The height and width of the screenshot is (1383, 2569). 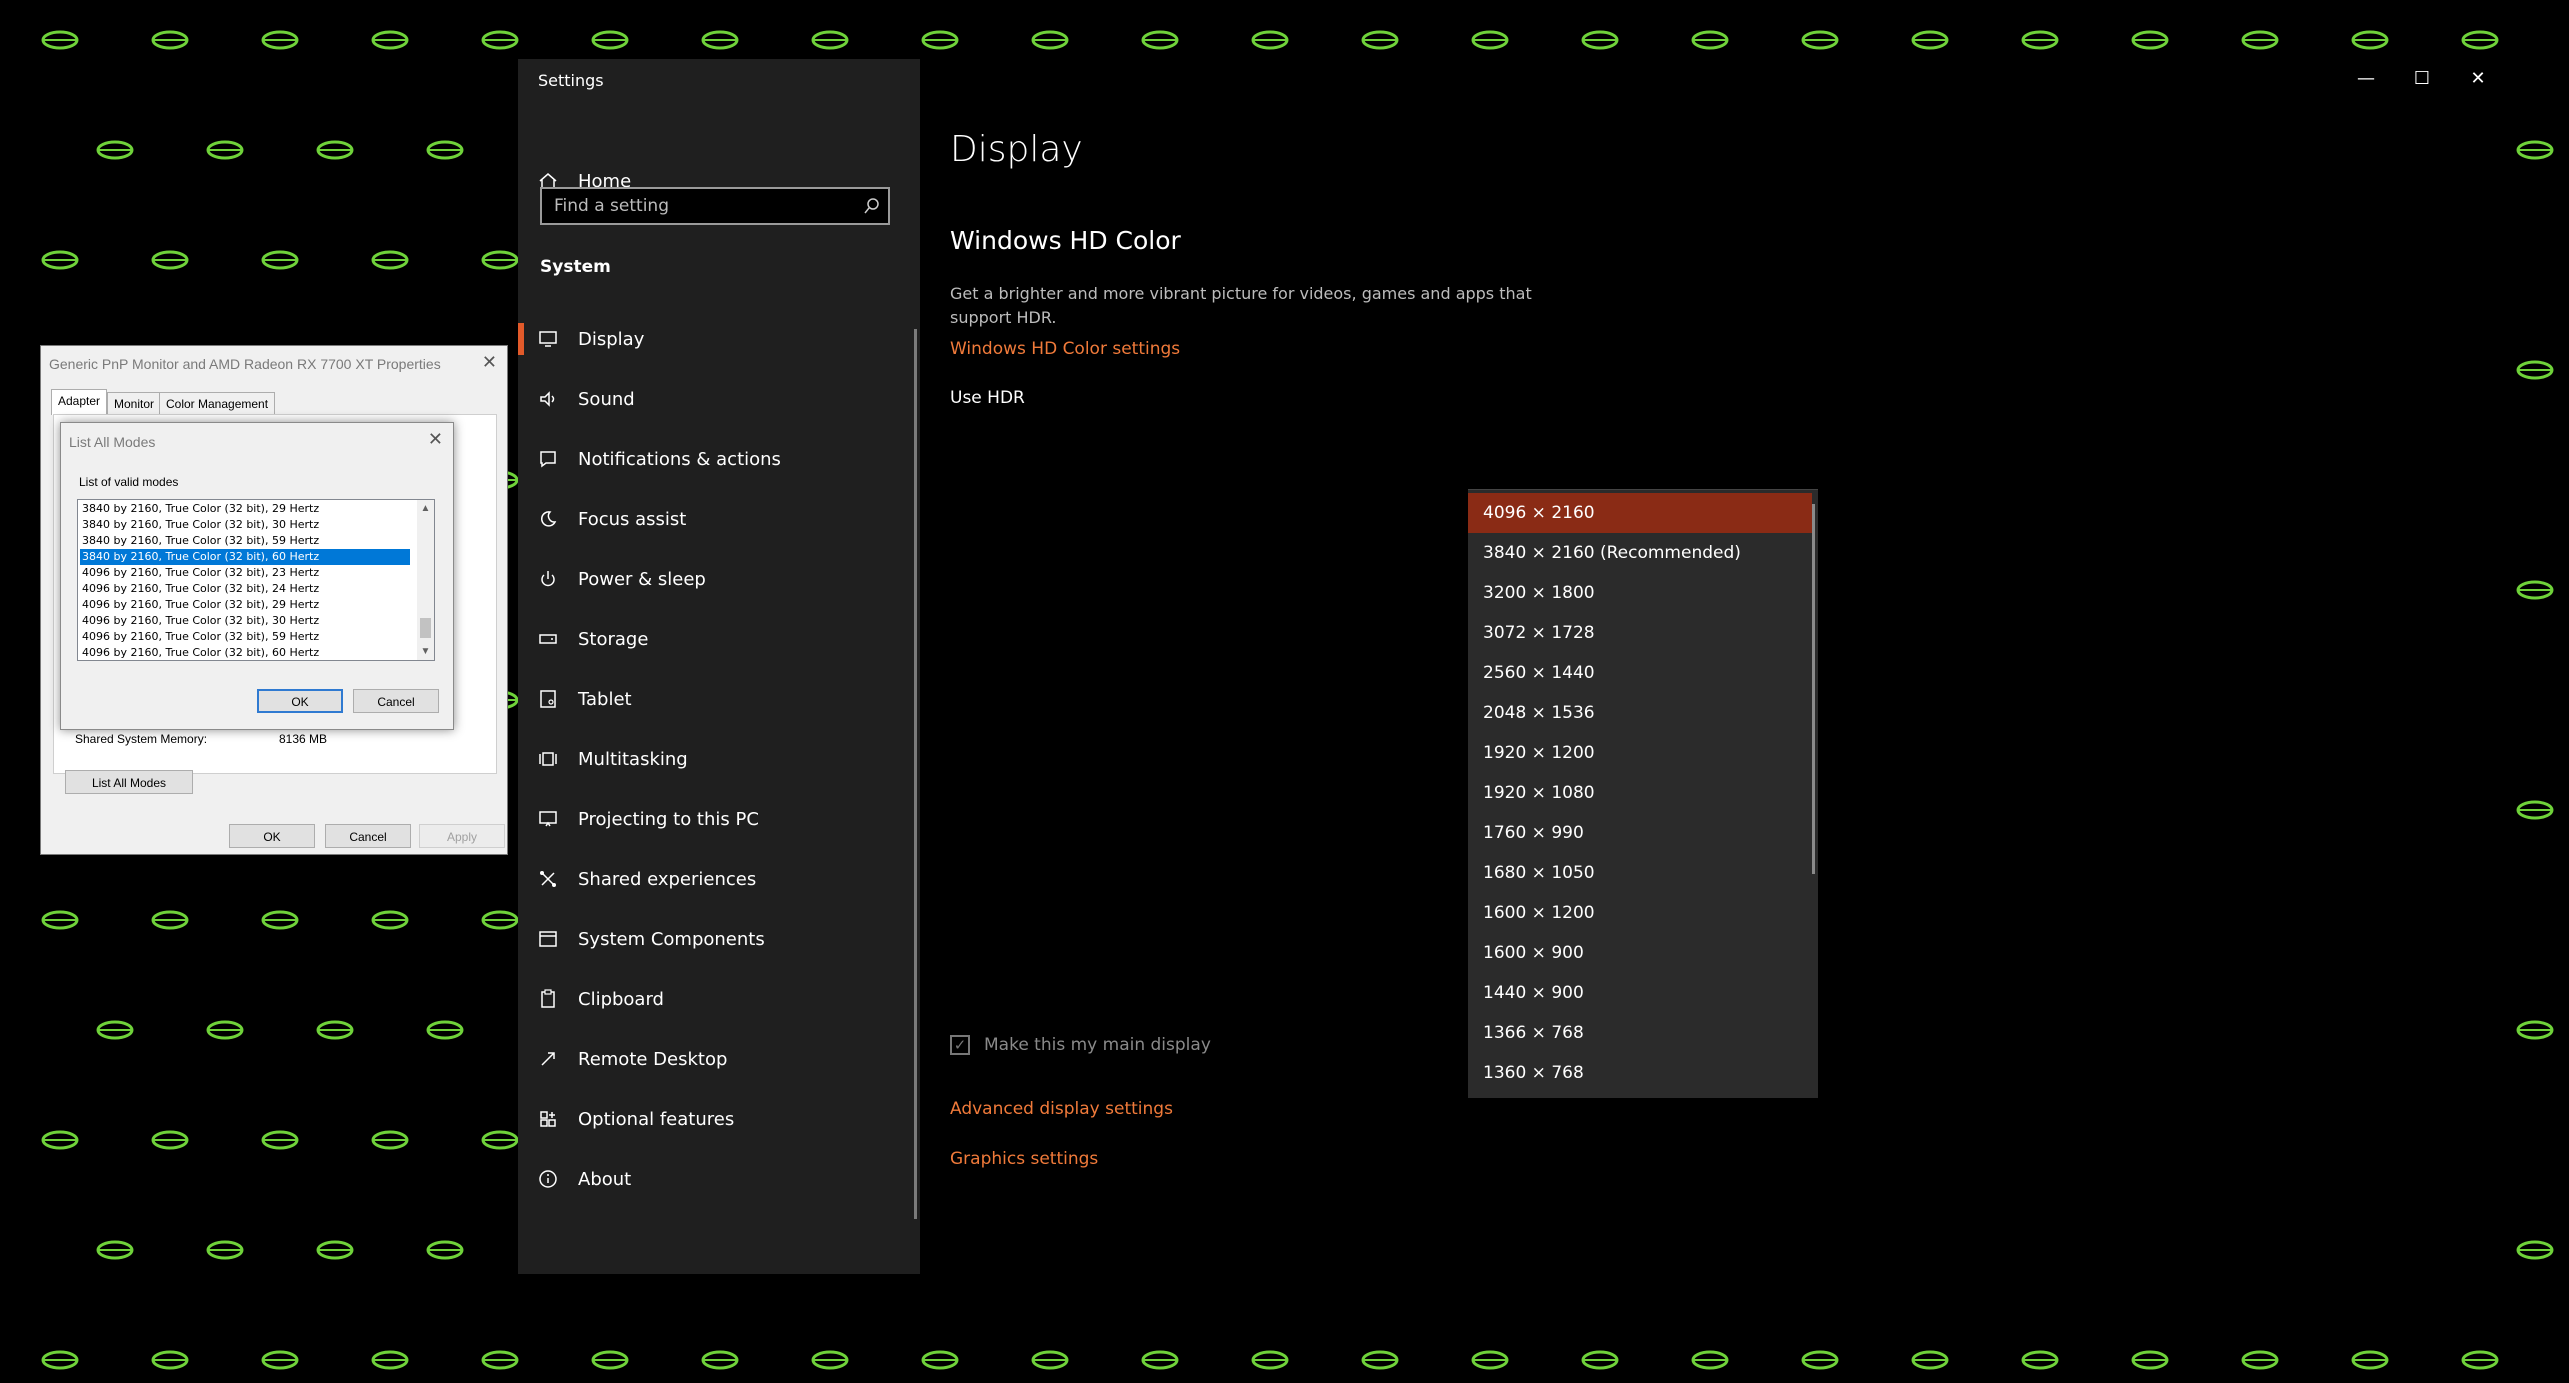 I want to click on sidebar-item-label: Tablet, so click(x=605, y=699).